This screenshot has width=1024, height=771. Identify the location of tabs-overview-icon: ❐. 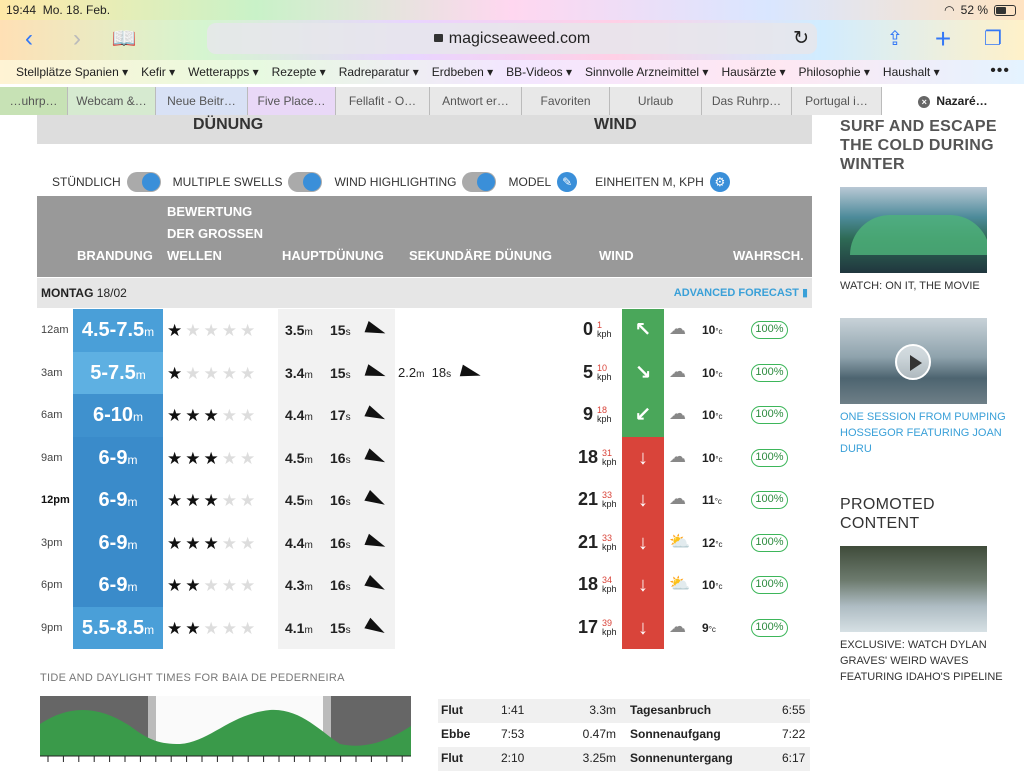
(993, 39).